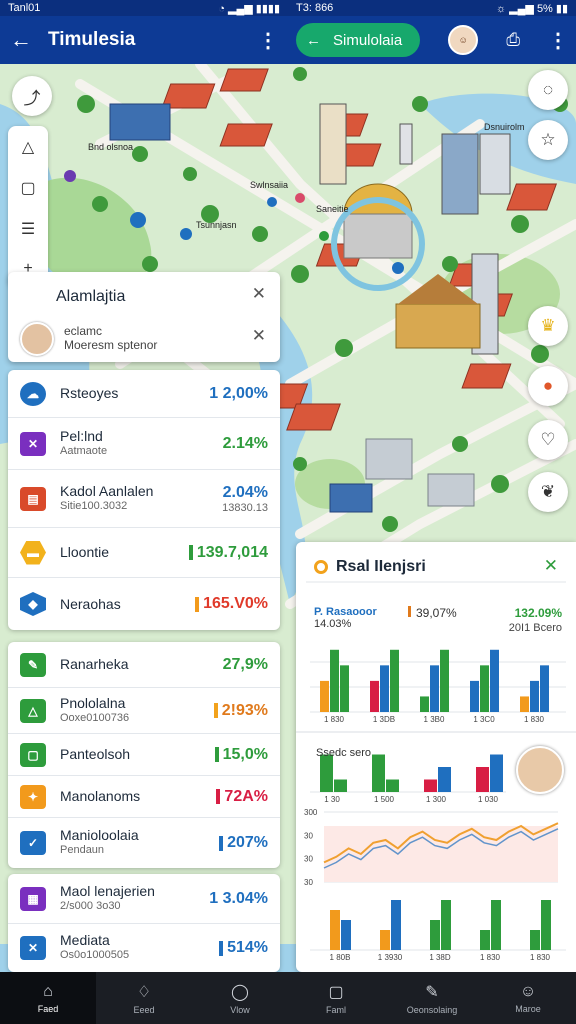 The height and width of the screenshot is (1024, 576). I want to click on avatar, so click(540, 770).